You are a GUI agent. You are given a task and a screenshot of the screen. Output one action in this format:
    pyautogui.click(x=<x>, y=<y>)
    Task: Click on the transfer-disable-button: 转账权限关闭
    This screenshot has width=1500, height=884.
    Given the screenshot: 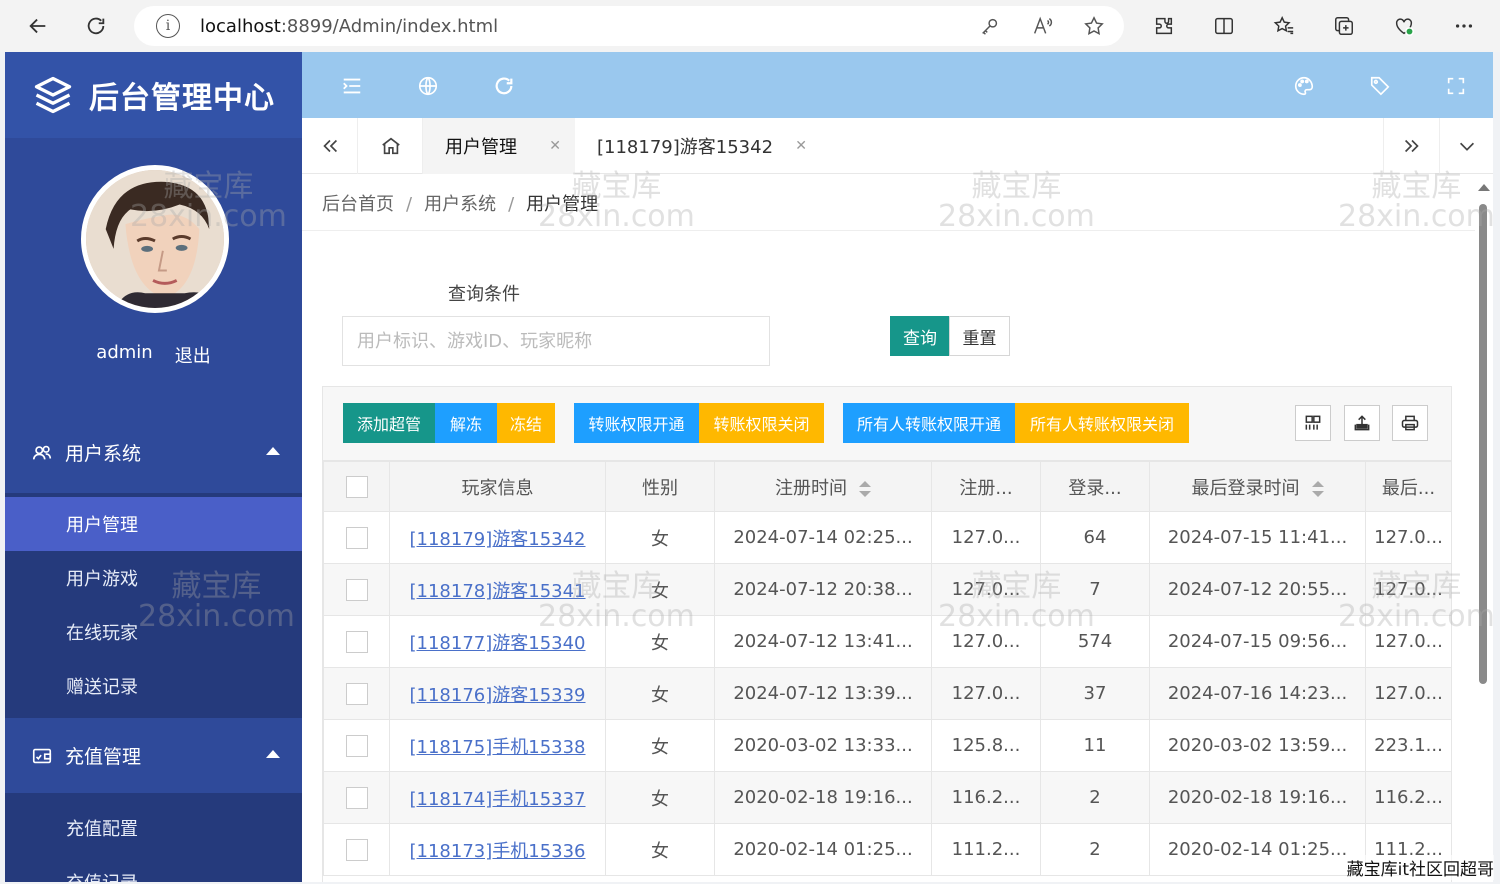 What is the action you would take?
    pyautogui.click(x=761, y=423)
    